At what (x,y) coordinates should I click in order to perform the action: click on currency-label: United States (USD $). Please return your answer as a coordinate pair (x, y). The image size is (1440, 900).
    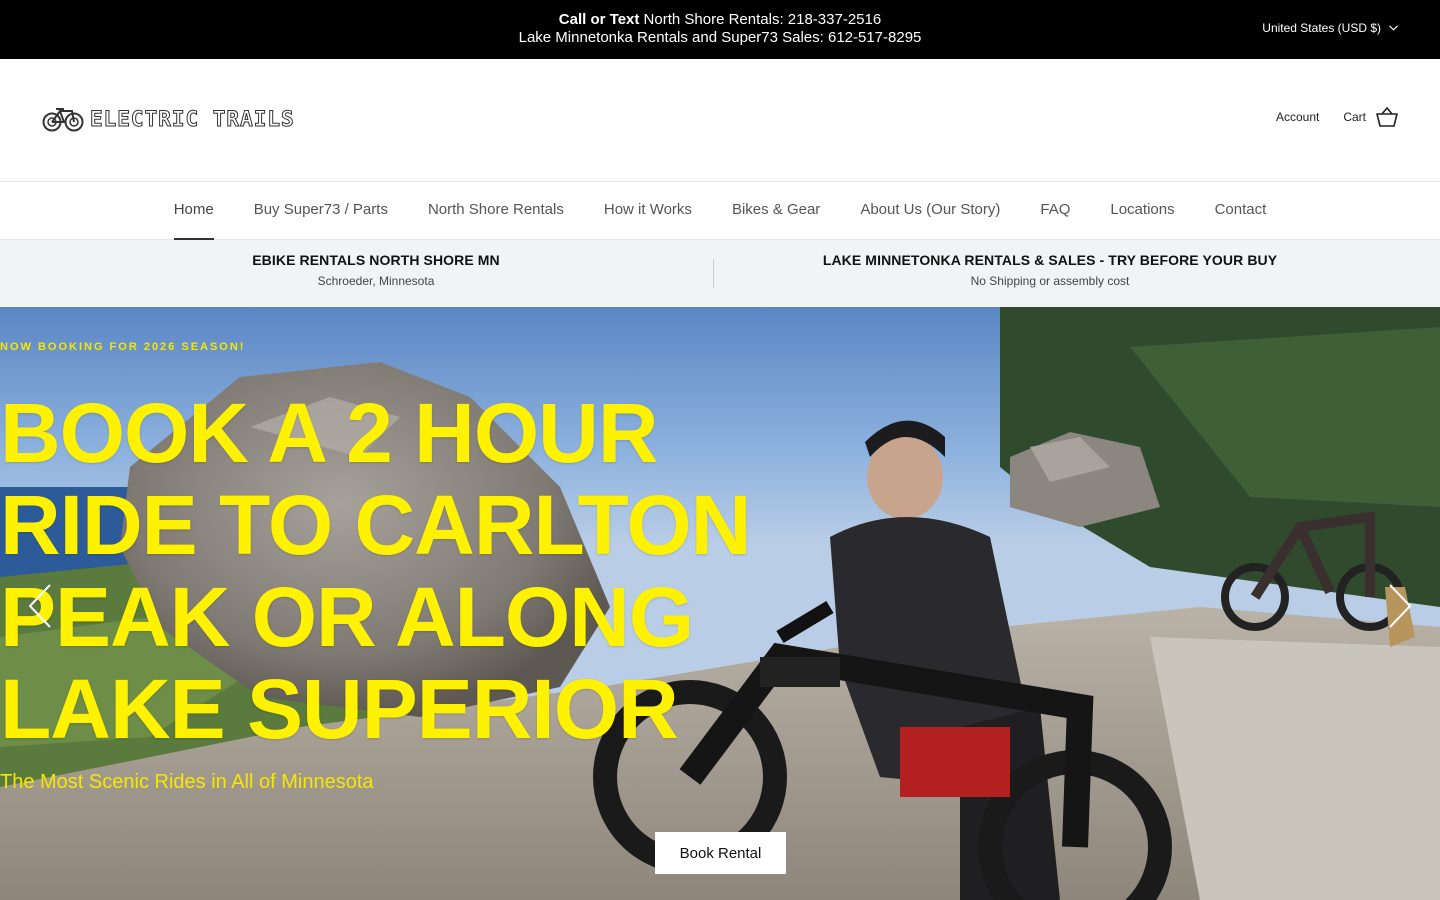
    Looking at the image, I should click on (1321, 28).